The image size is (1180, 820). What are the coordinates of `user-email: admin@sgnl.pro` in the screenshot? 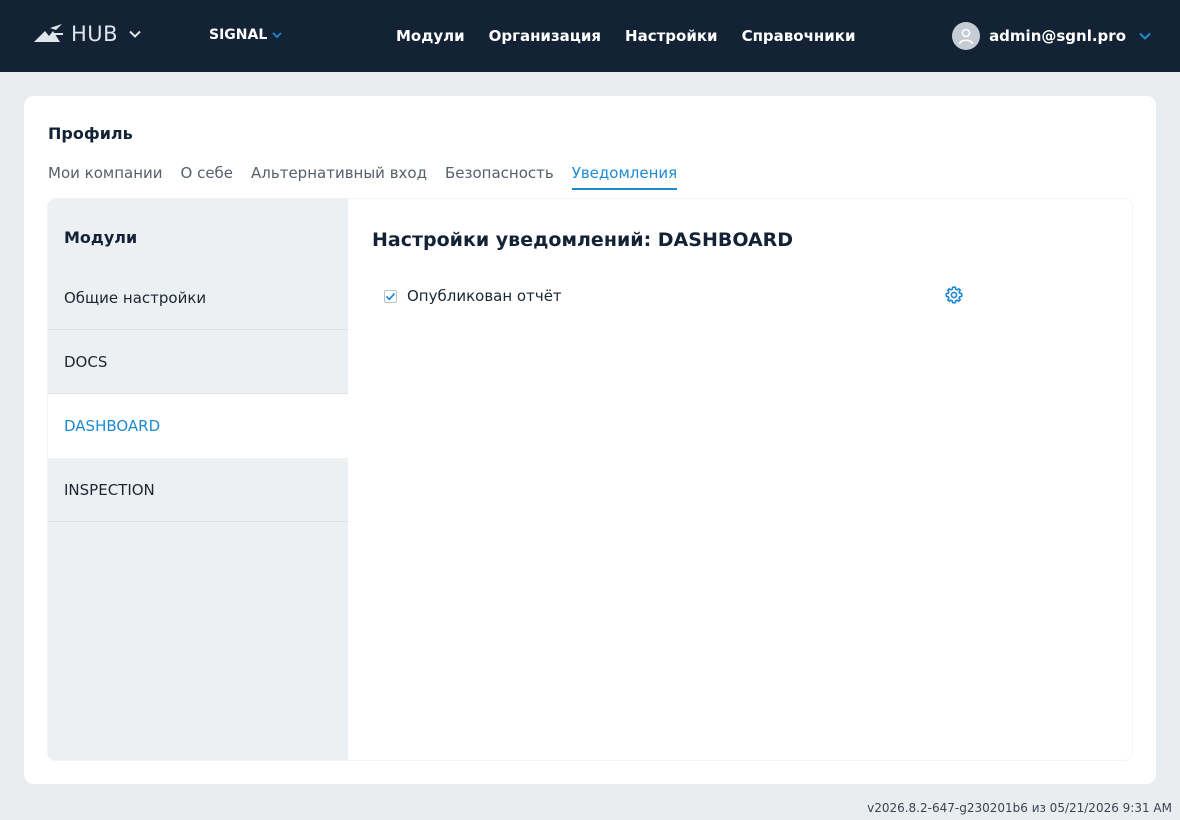 It's located at (1057, 36).